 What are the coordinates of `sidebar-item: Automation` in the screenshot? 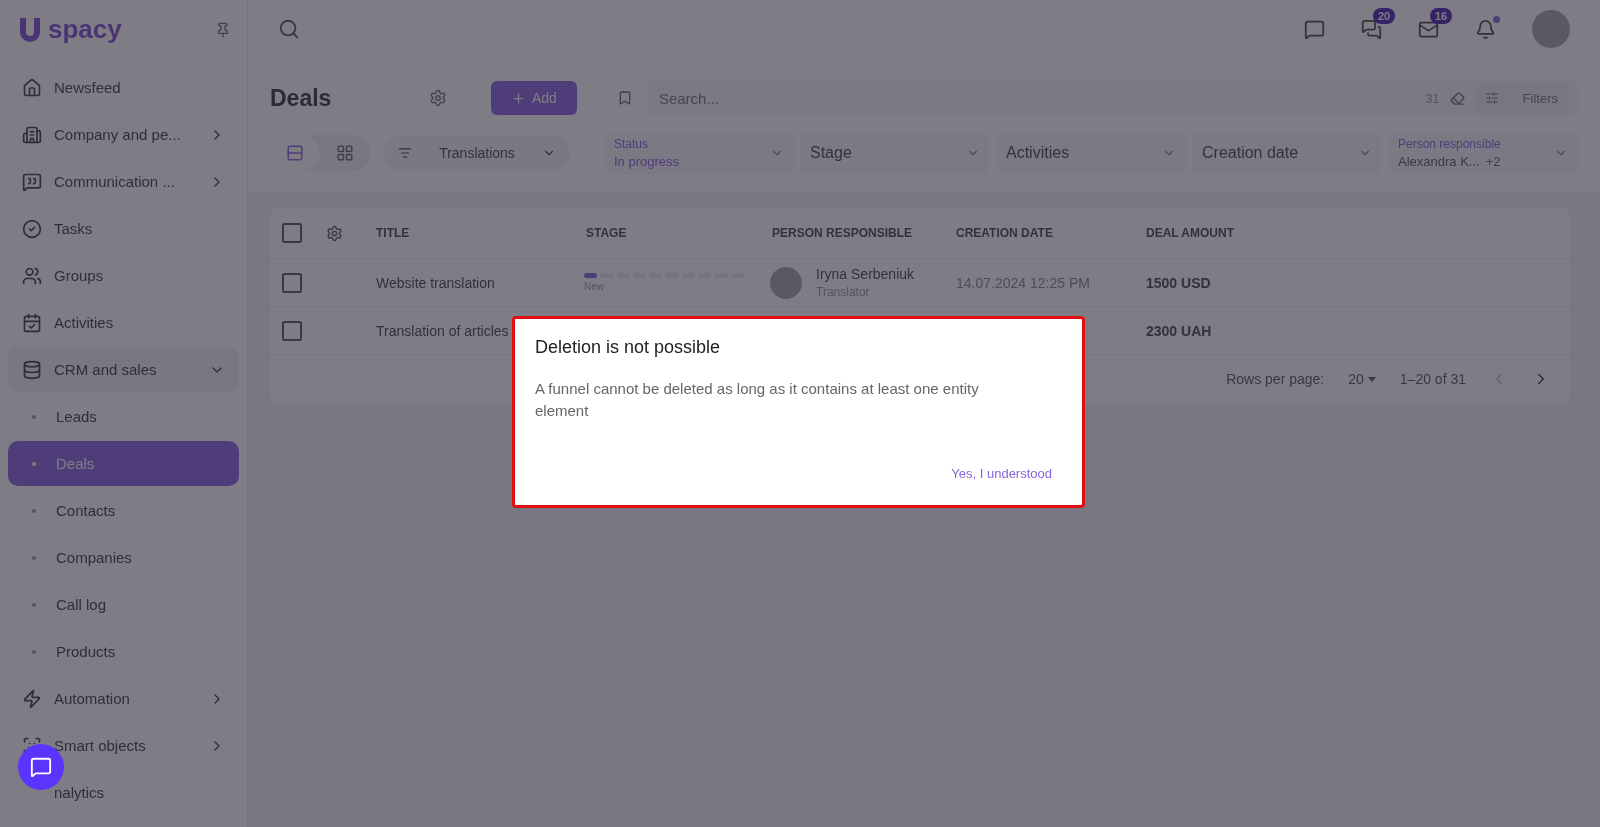 It's located at (123, 698).